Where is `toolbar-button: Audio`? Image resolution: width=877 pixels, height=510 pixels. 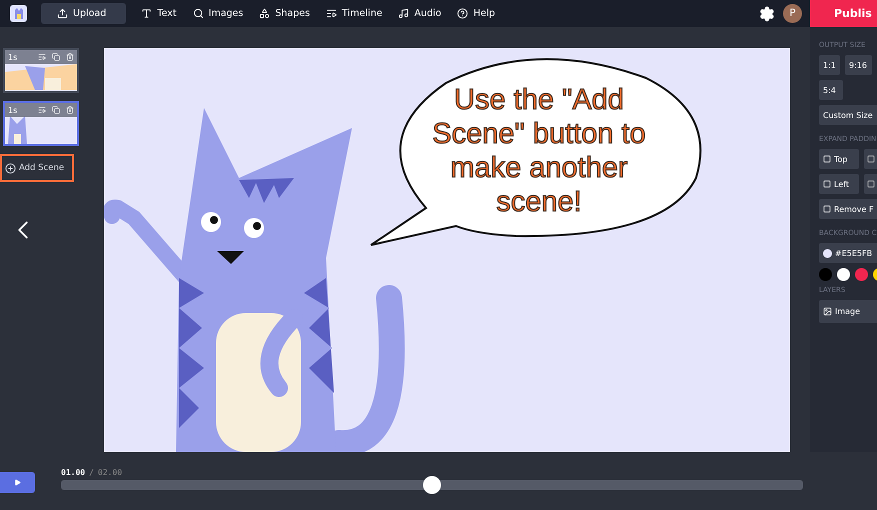
toolbar-button: Audio is located at coordinates (419, 13).